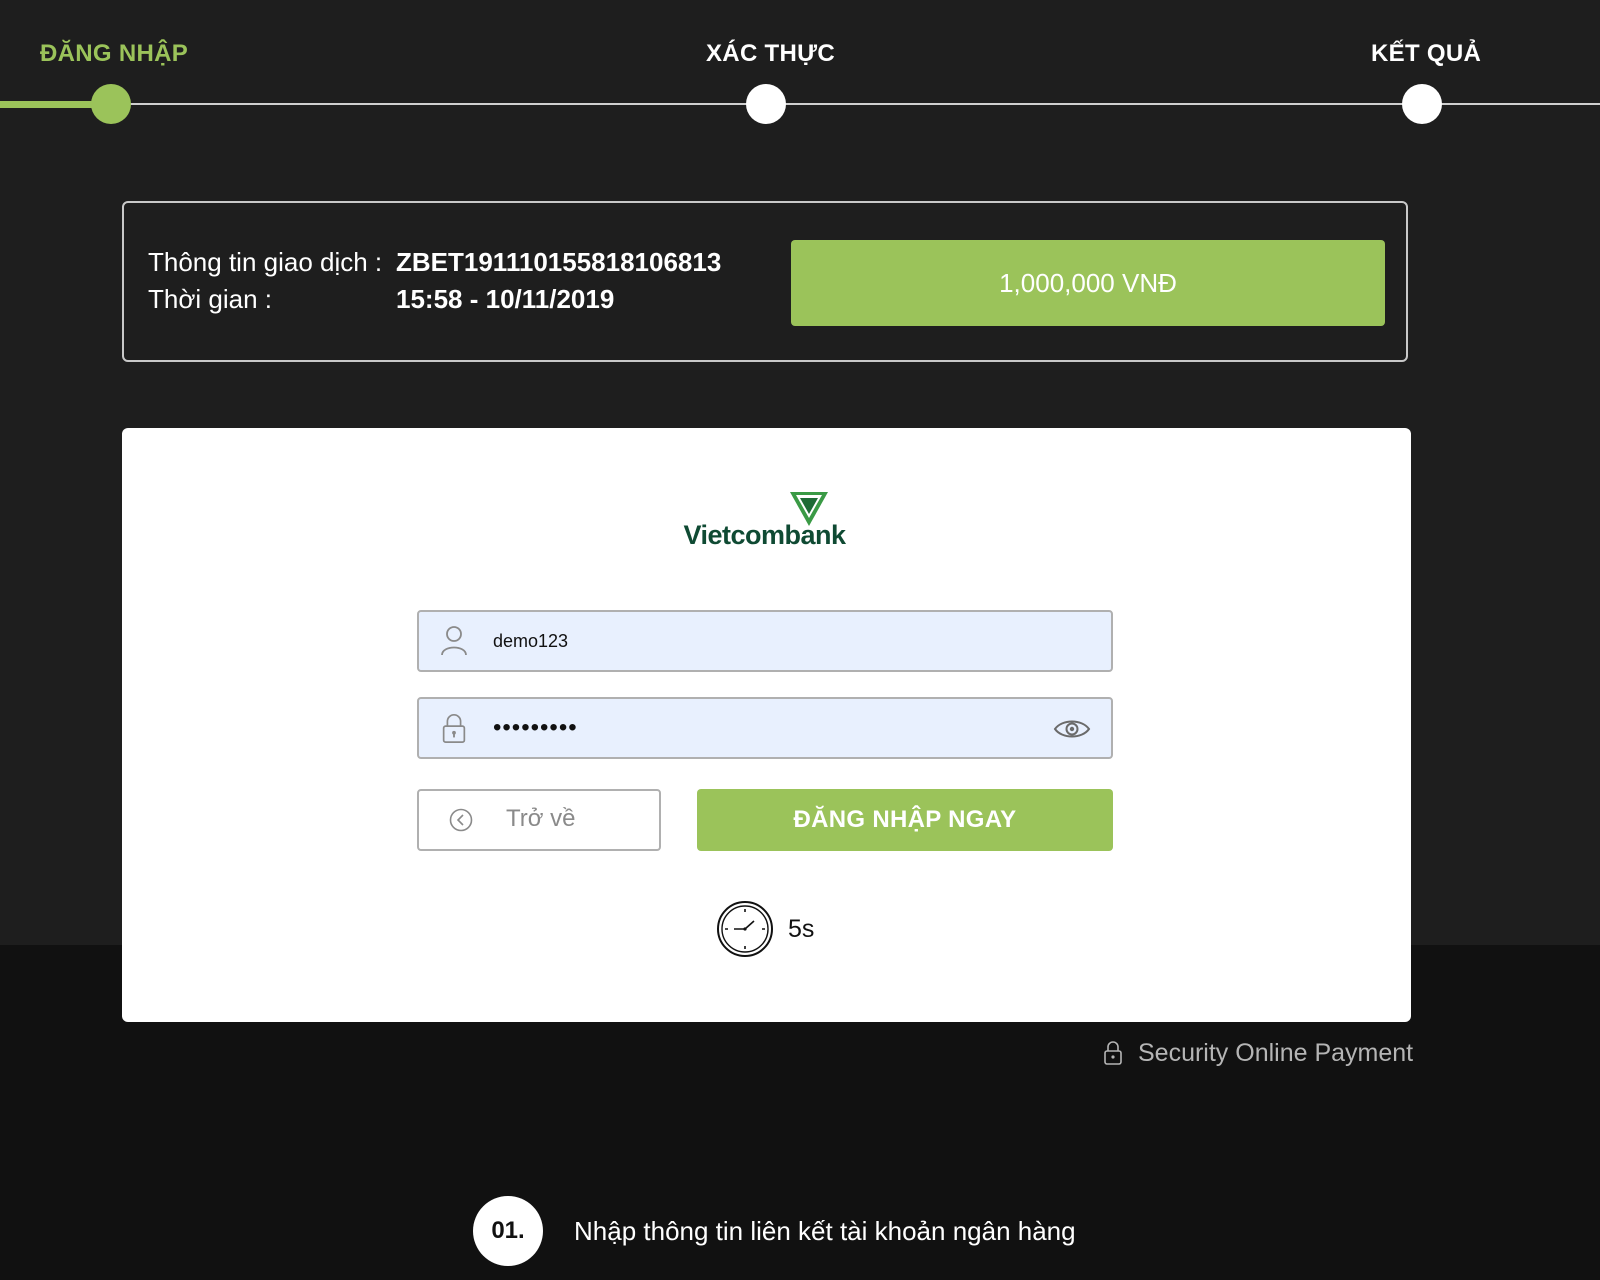 This screenshot has width=1600, height=1280. Describe the element at coordinates (801, 929) in the screenshot. I see `countdown-text: 5s` at that location.